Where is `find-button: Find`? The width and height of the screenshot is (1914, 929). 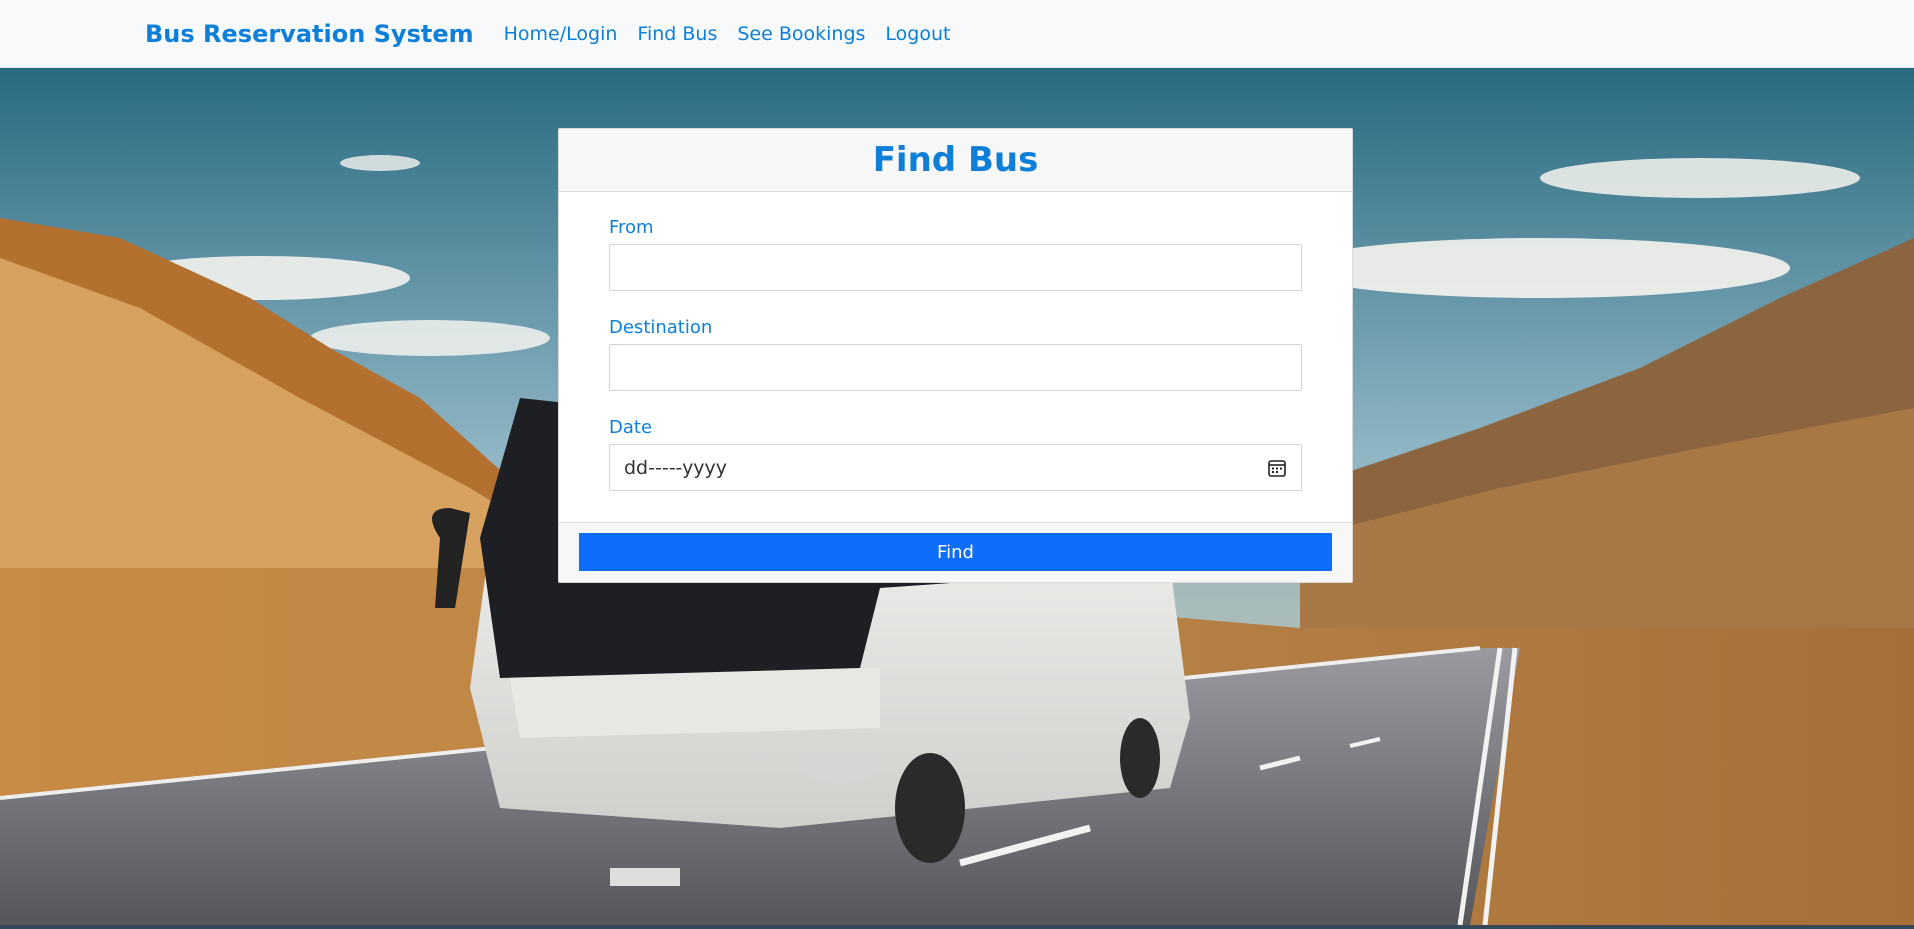
find-button: Find is located at coordinates (955, 552).